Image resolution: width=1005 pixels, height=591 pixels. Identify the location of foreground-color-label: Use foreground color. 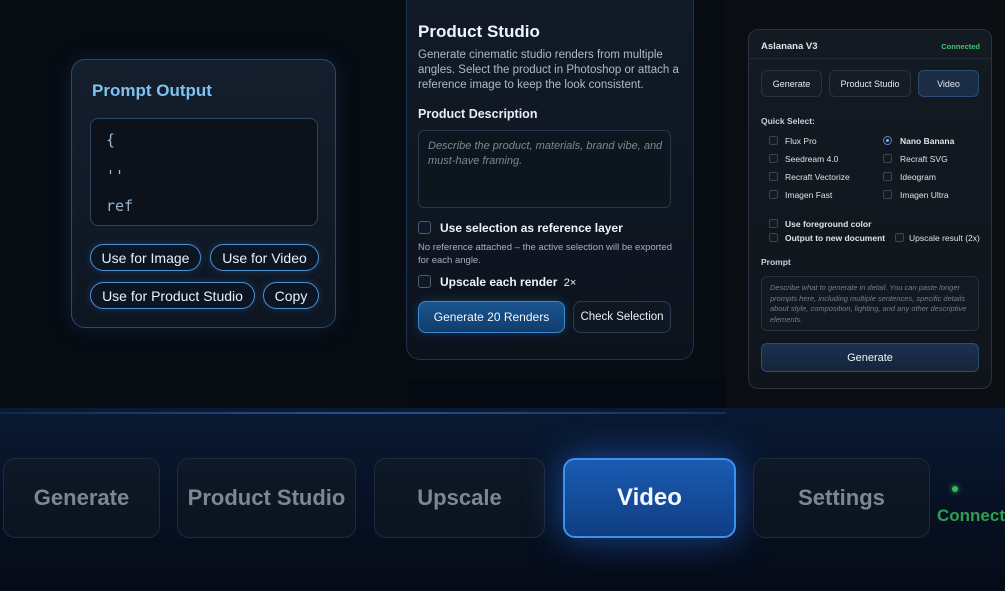
(828, 224).